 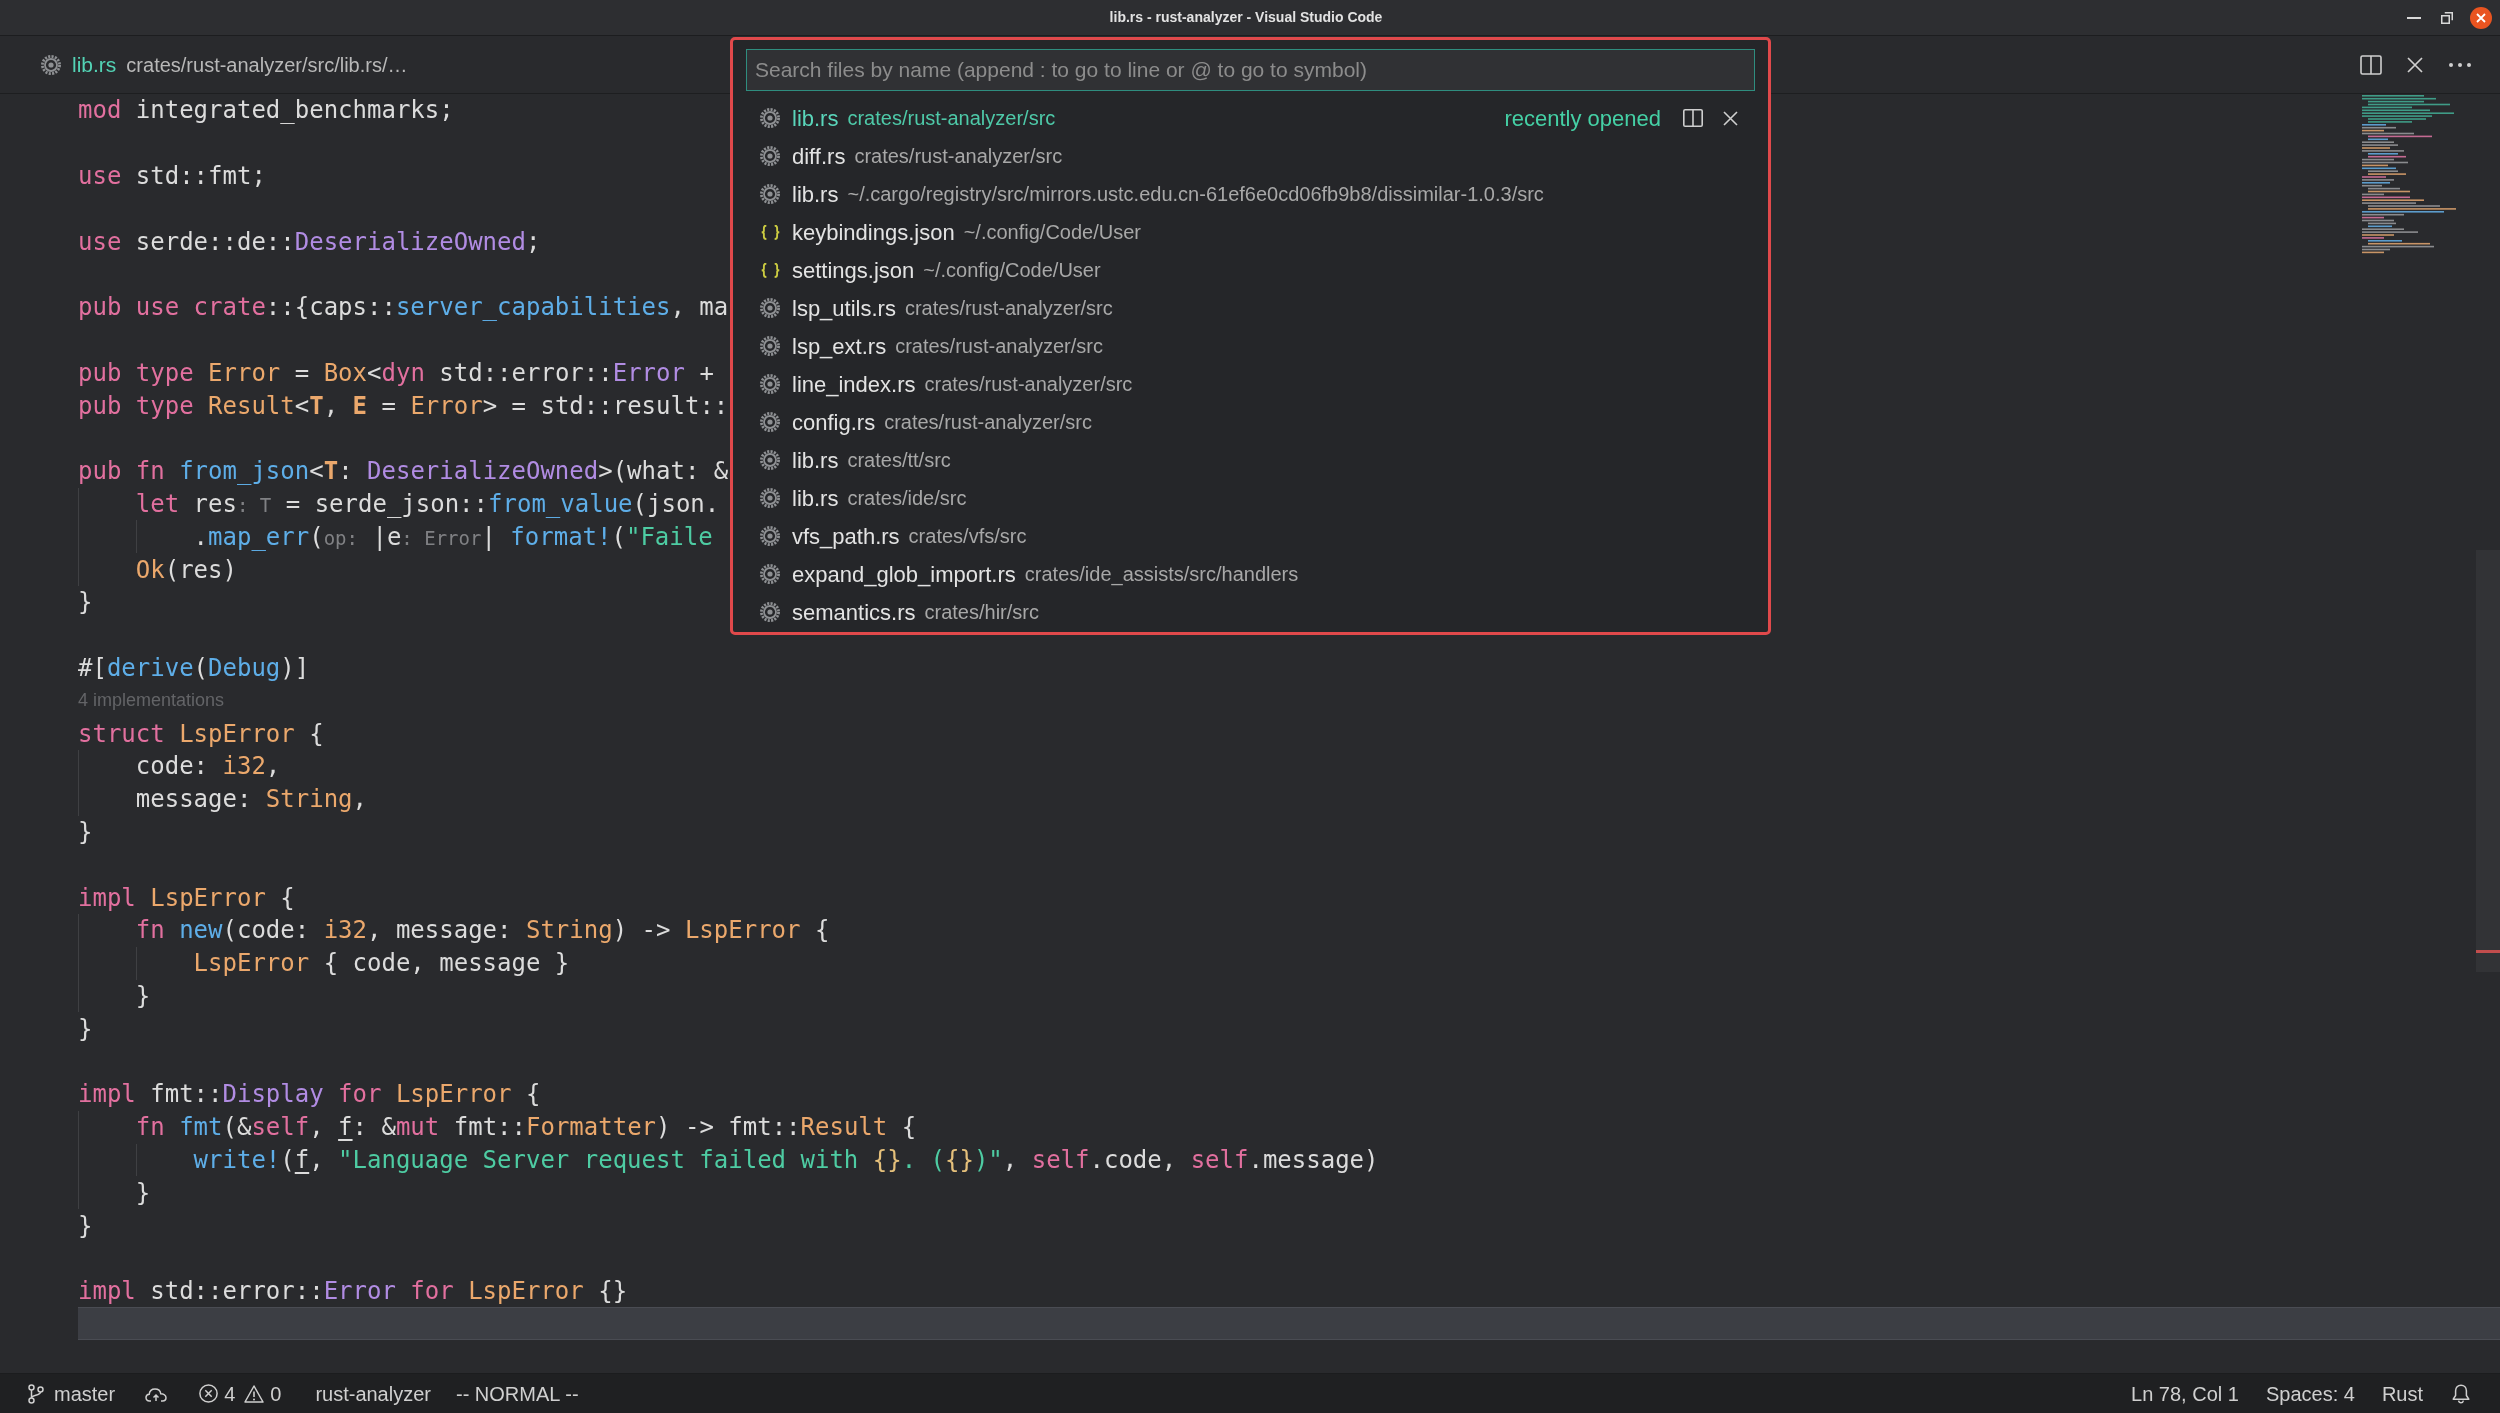 I want to click on code-line: pub type Error = Box<dyn std::error::Error +, so click(x=396, y=373).